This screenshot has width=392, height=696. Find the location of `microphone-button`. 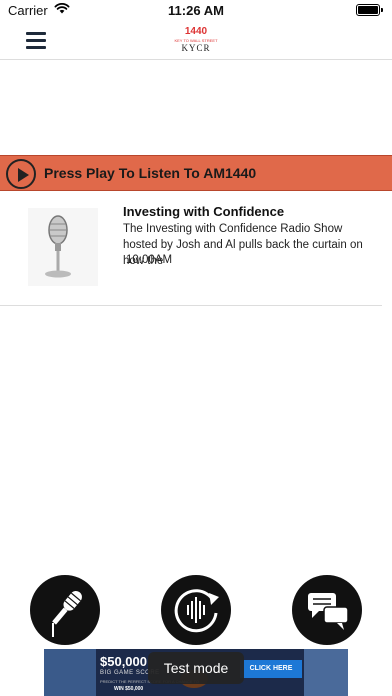

microphone-button is located at coordinates (65, 610).